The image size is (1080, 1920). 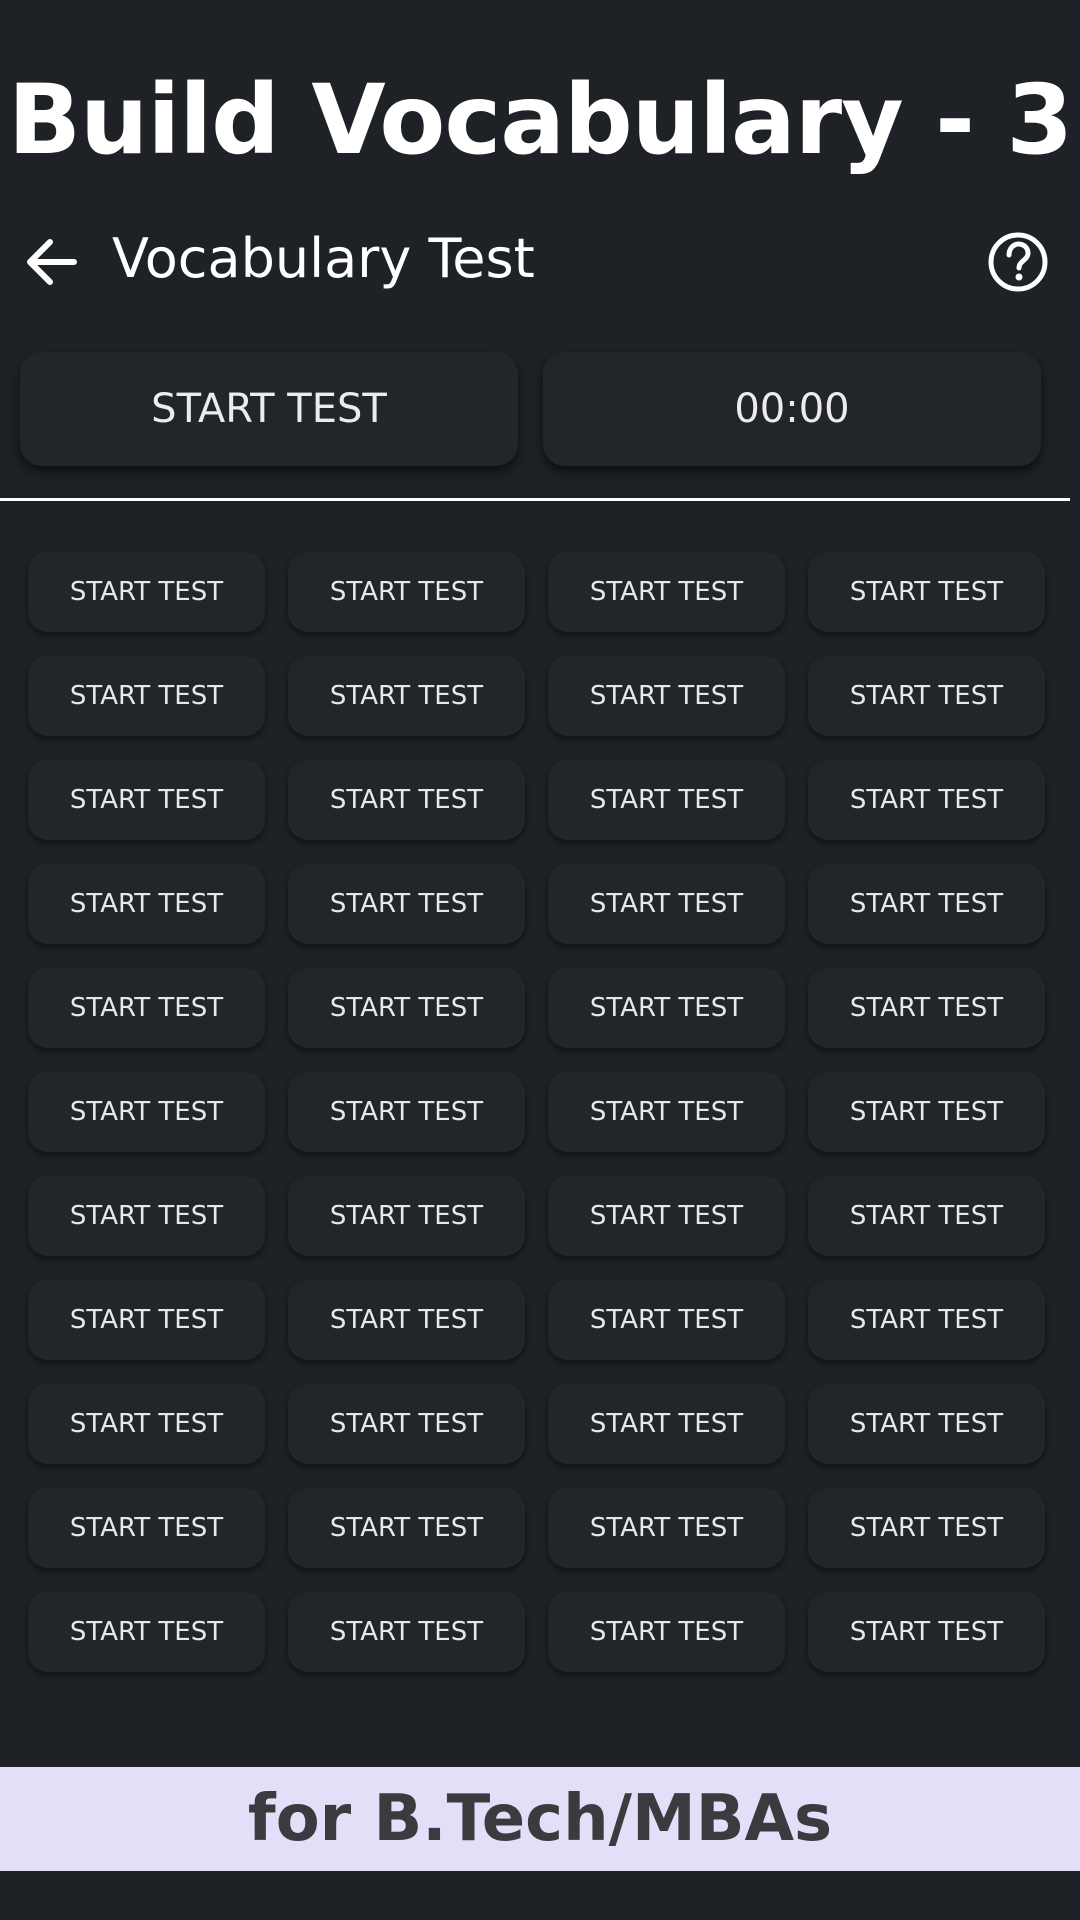 I want to click on banner-title: Build Vocabulary - 3, so click(x=540, y=120).